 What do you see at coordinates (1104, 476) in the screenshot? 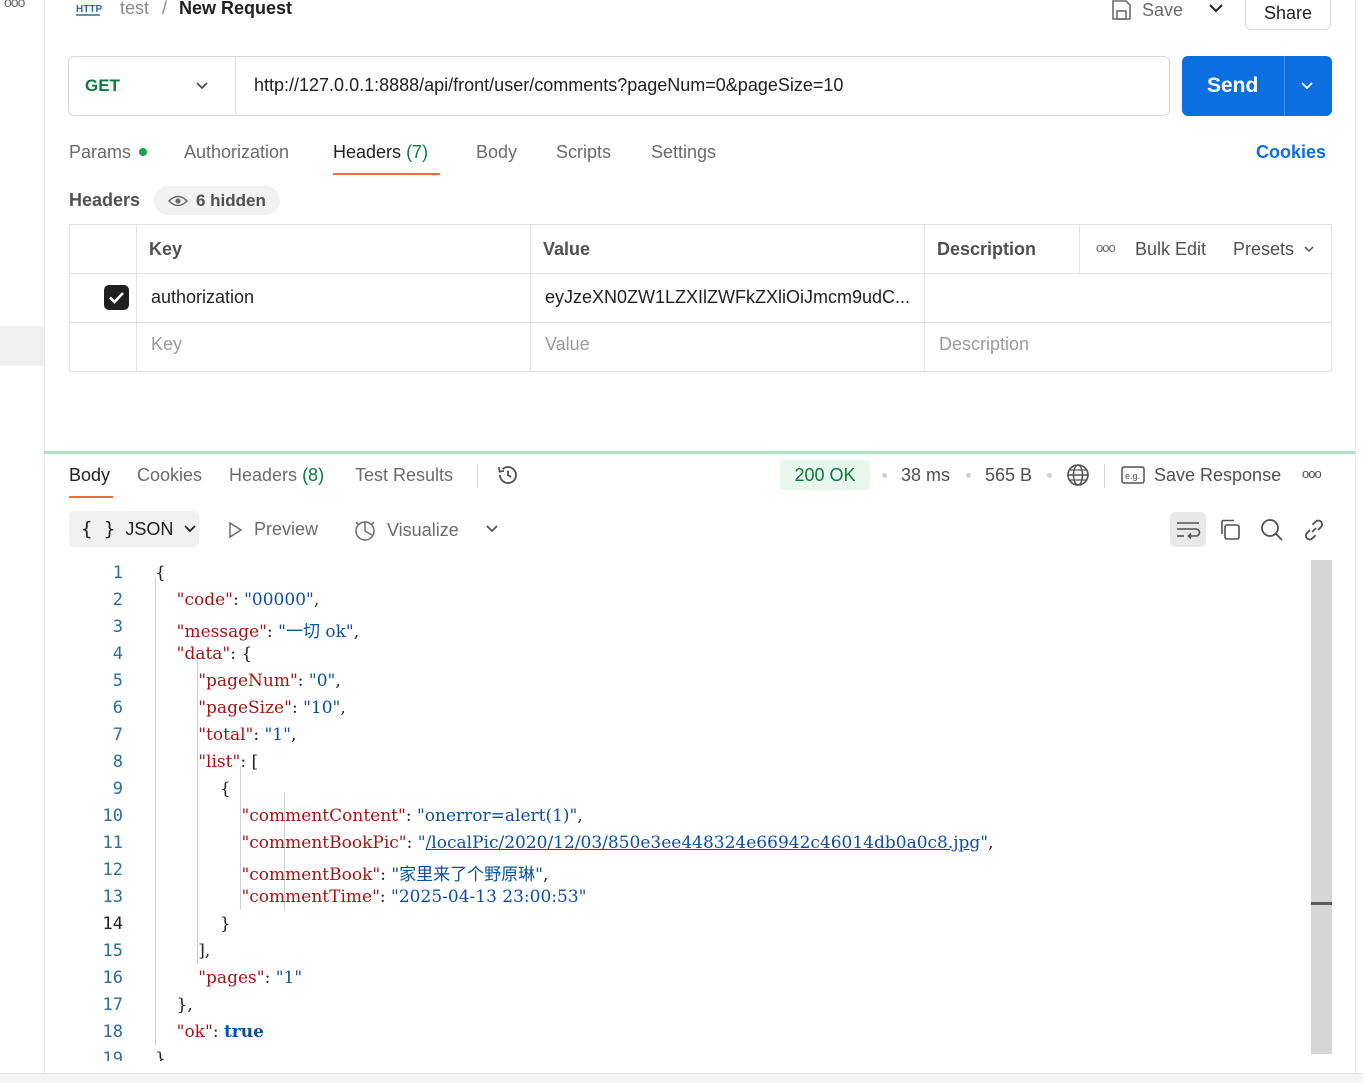
I see `meta-separator` at bounding box center [1104, 476].